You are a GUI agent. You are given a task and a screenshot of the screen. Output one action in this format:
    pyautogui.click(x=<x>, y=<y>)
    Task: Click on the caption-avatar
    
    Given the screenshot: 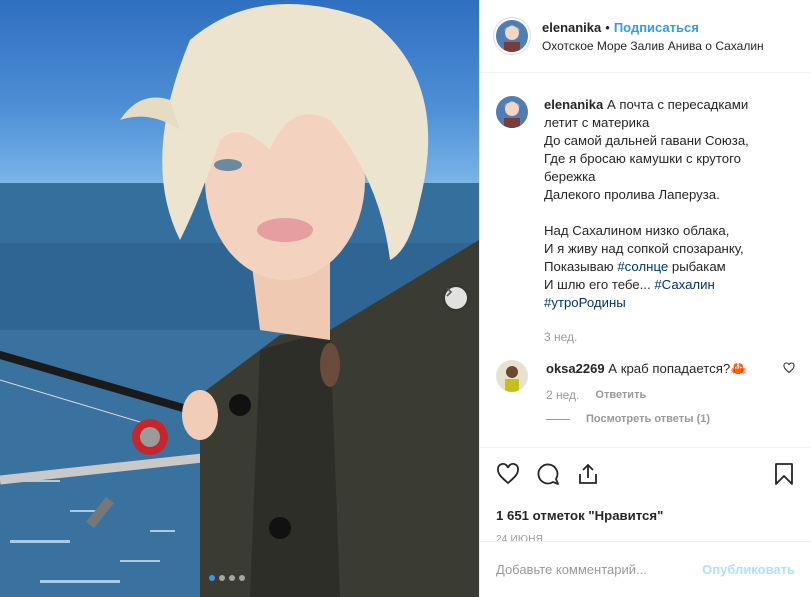 What is the action you would take?
    pyautogui.click(x=512, y=112)
    